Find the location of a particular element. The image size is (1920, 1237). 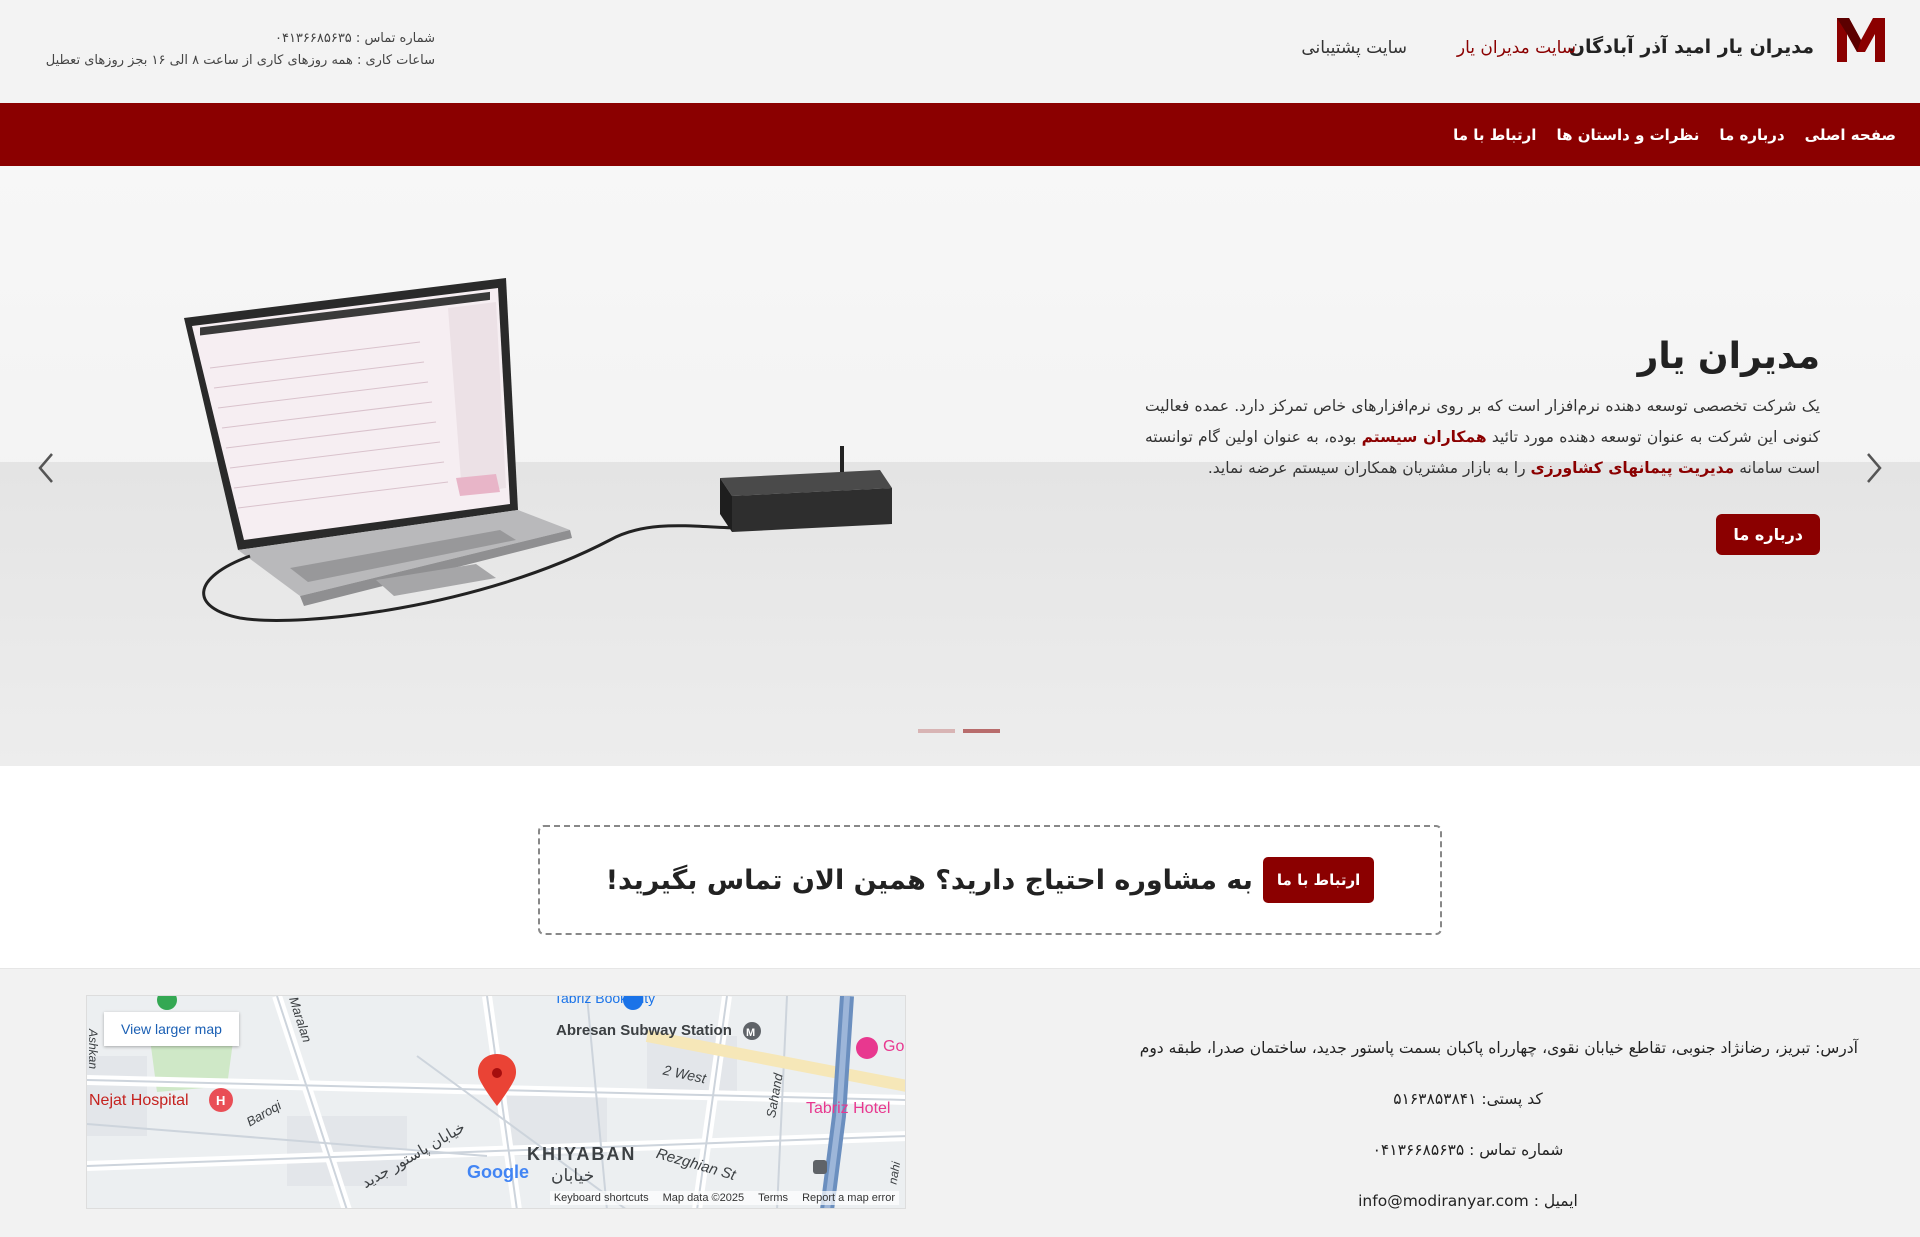

map-label-ashkan: Ashkan is located at coordinates (93, 1049).